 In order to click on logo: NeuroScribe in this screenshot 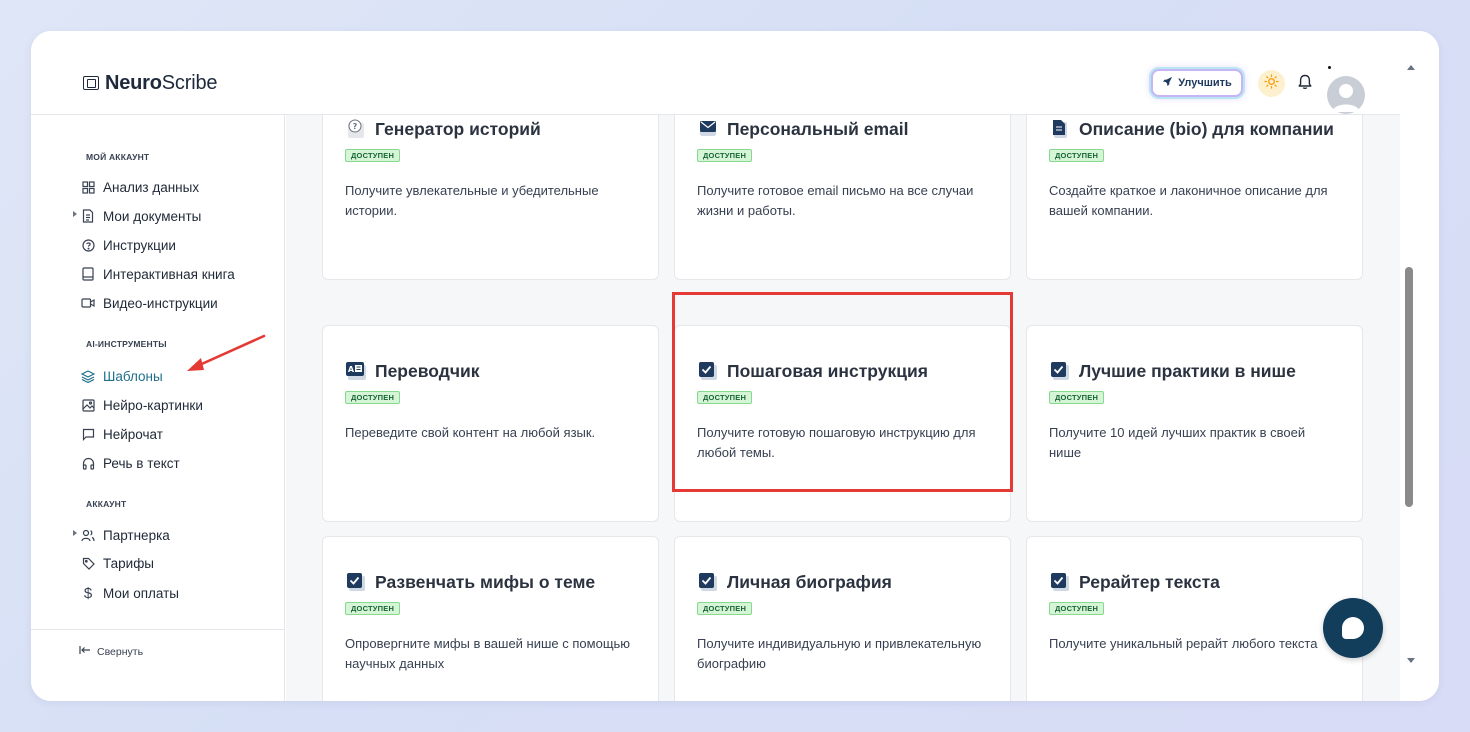, I will do `click(150, 83)`.